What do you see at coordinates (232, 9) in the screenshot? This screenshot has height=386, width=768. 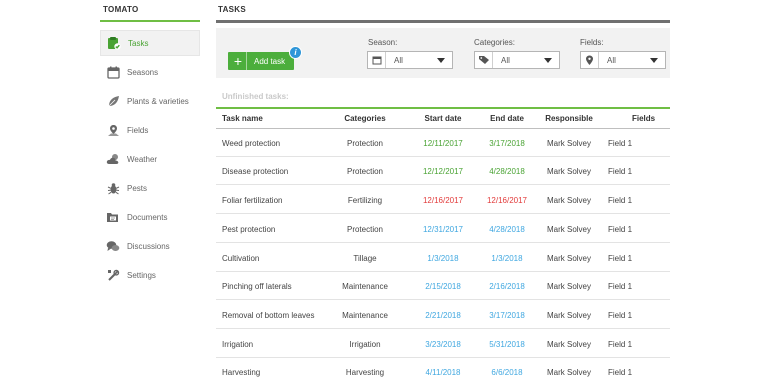 I see `page-title: TASKS` at bounding box center [232, 9].